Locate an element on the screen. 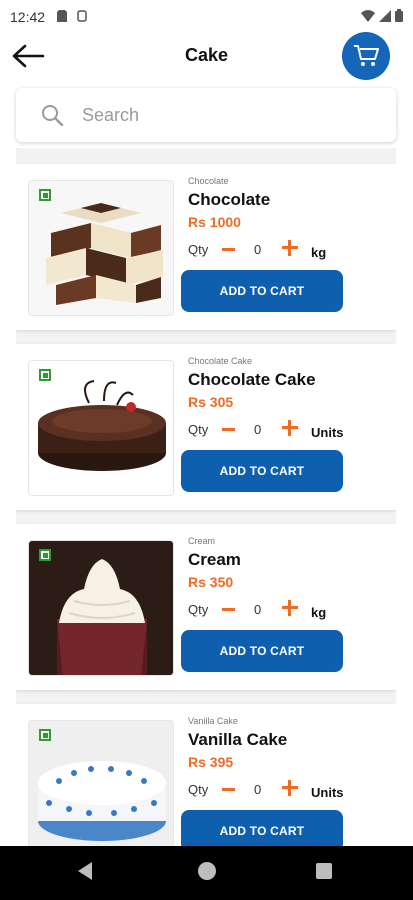 Image resolution: width=413 pixels, height=900 pixels. product-category: Chocolate Cake is located at coordinates (220, 361).